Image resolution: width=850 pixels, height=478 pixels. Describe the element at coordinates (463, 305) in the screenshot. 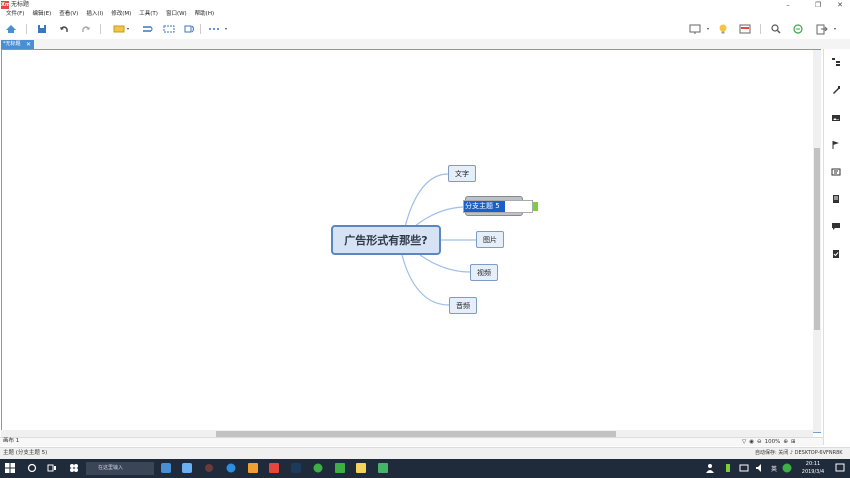

I see `topic-audio: 音频` at that location.